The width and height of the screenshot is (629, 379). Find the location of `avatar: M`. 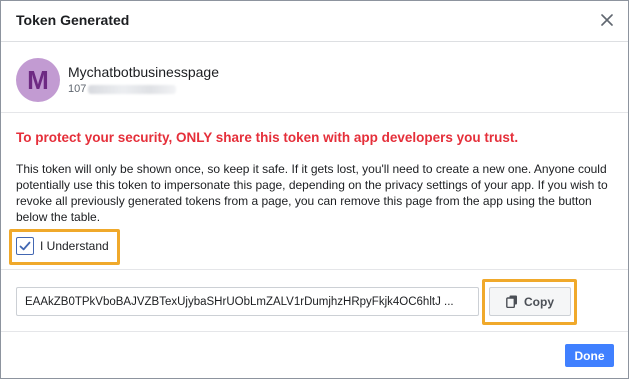

avatar: M is located at coordinates (38, 80).